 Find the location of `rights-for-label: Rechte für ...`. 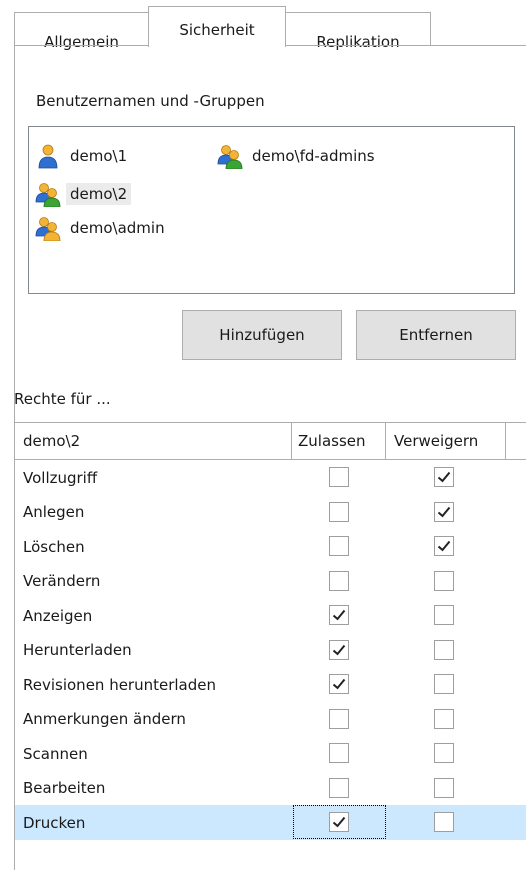

rights-for-label: Rechte für ... is located at coordinates (62, 399).